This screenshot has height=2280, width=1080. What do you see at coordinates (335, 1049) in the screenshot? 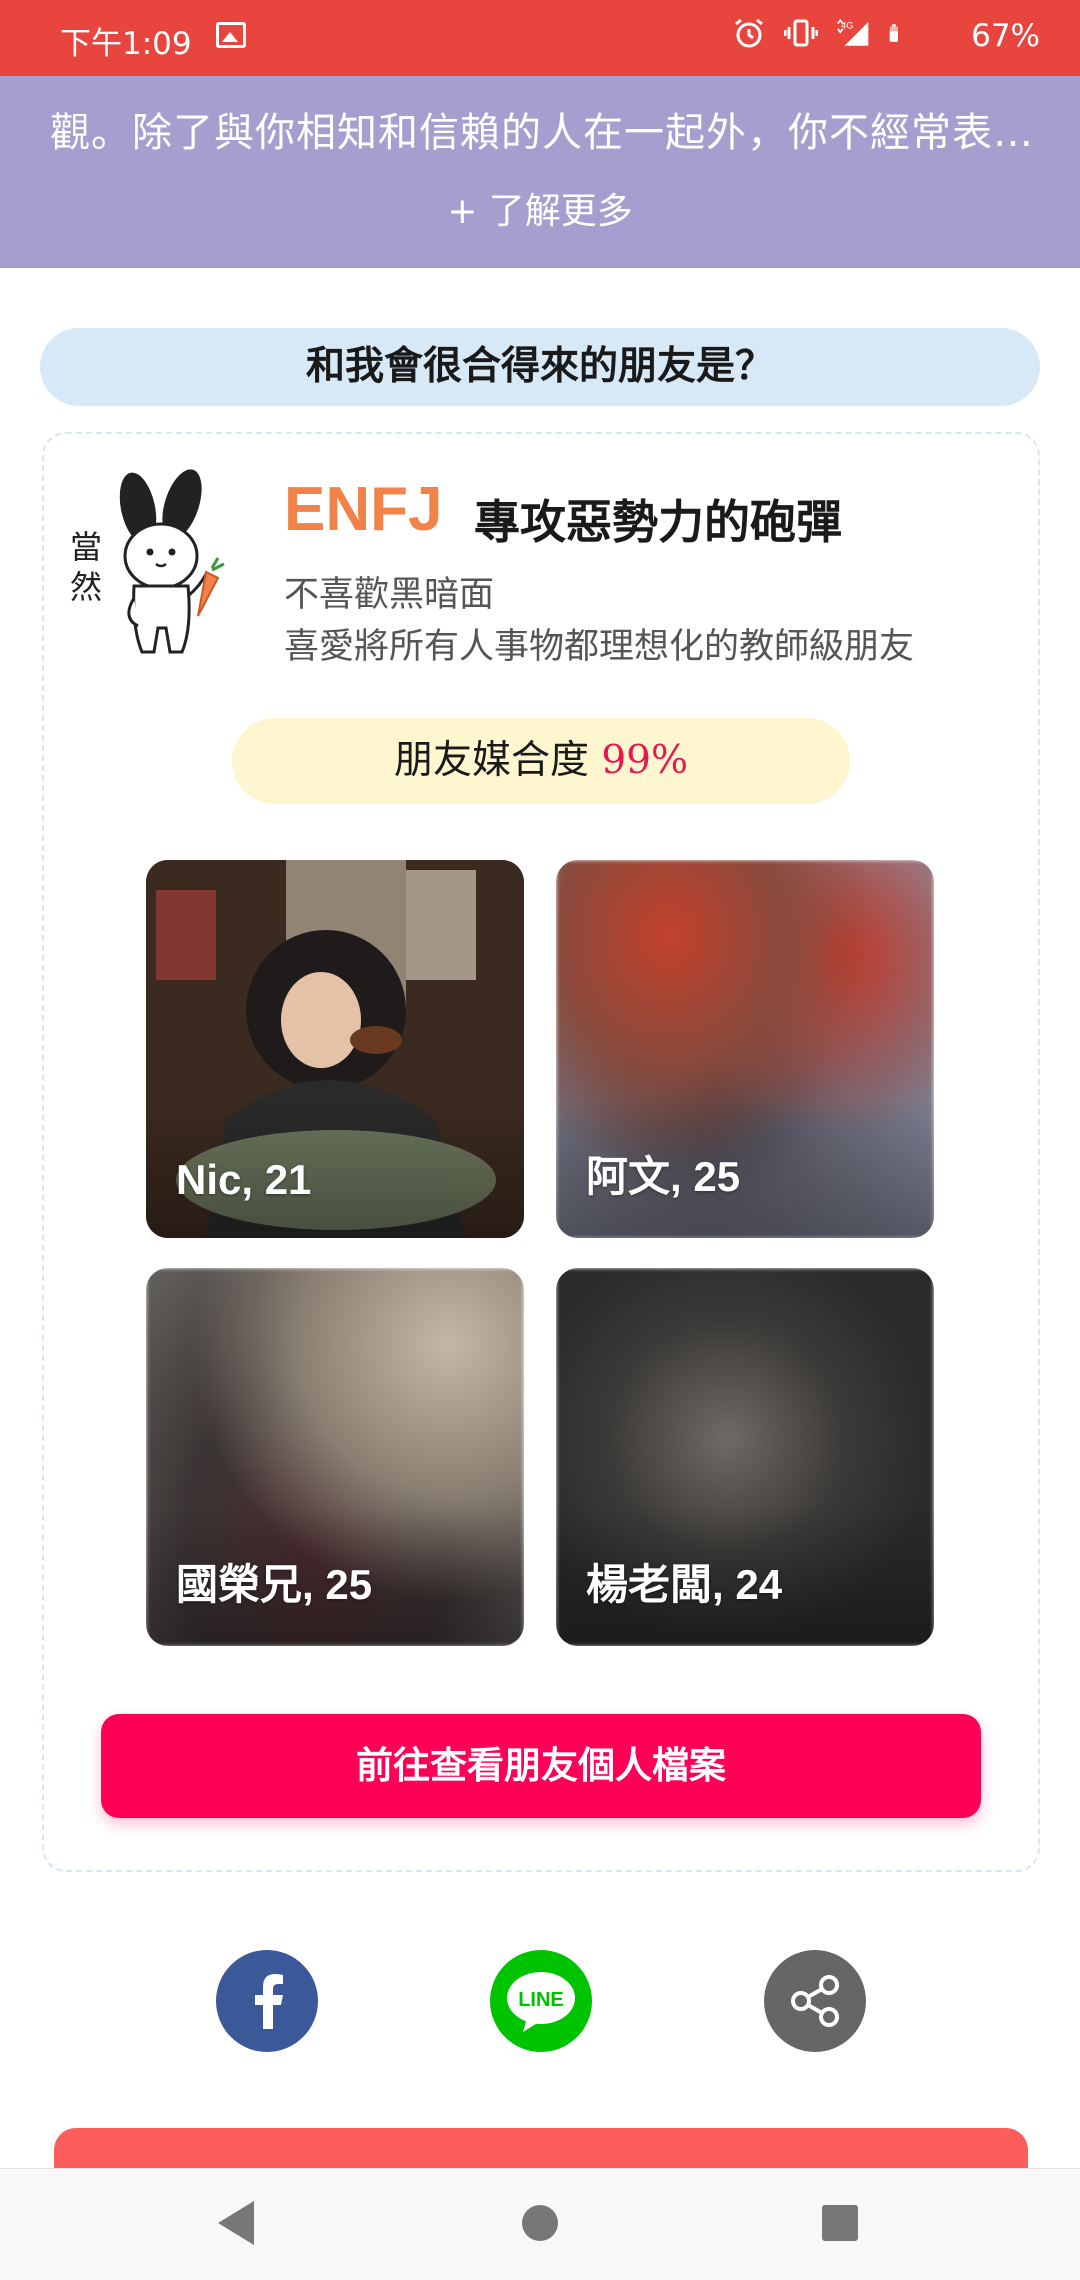
I see `friend-card: Nic, 21` at bounding box center [335, 1049].